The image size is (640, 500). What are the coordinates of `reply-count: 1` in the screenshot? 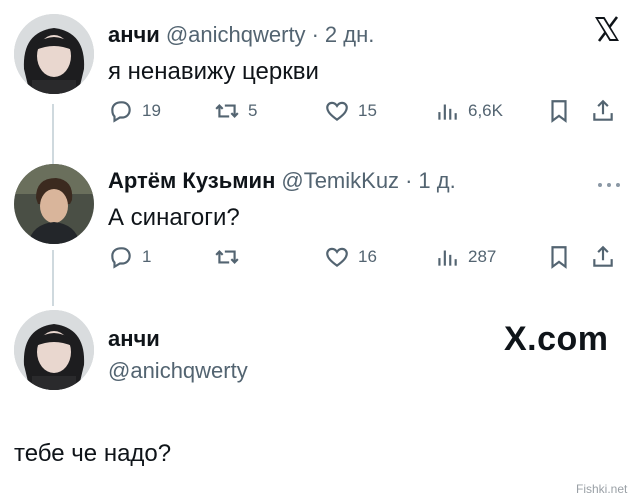 It's located at (147, 256).